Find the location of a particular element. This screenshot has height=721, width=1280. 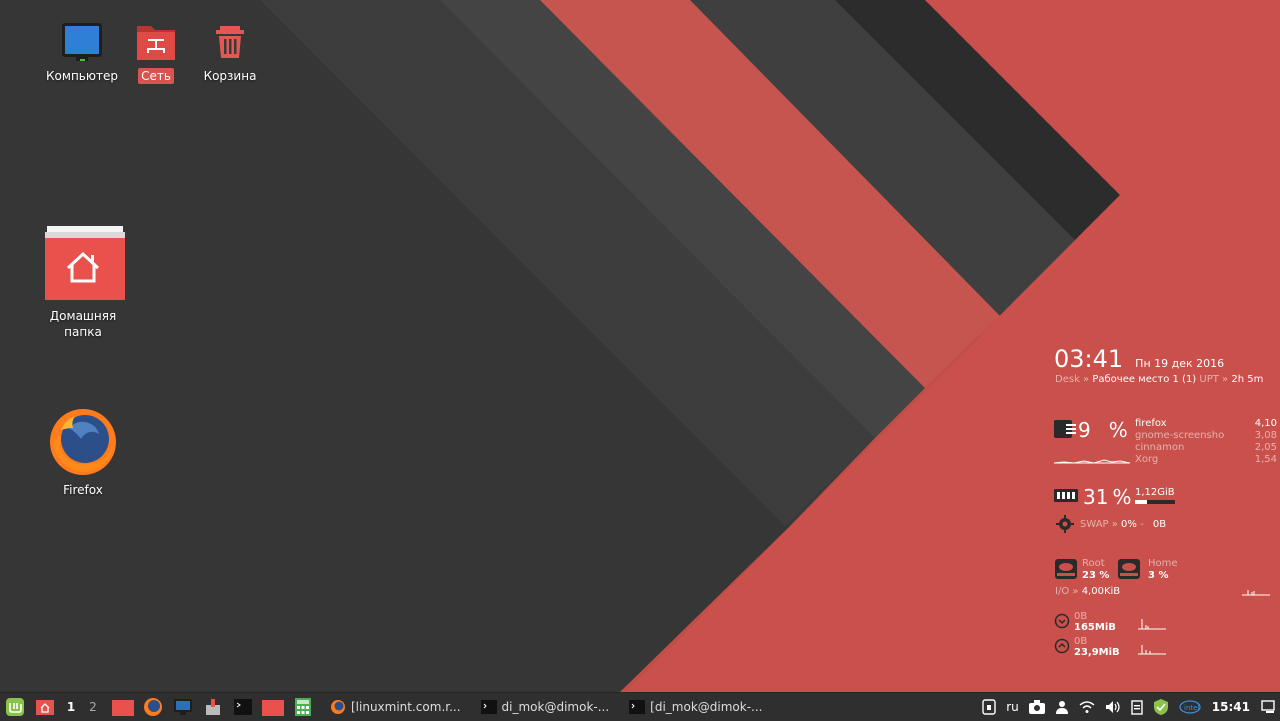

upload-graph is located at coordinates (1152, 650).